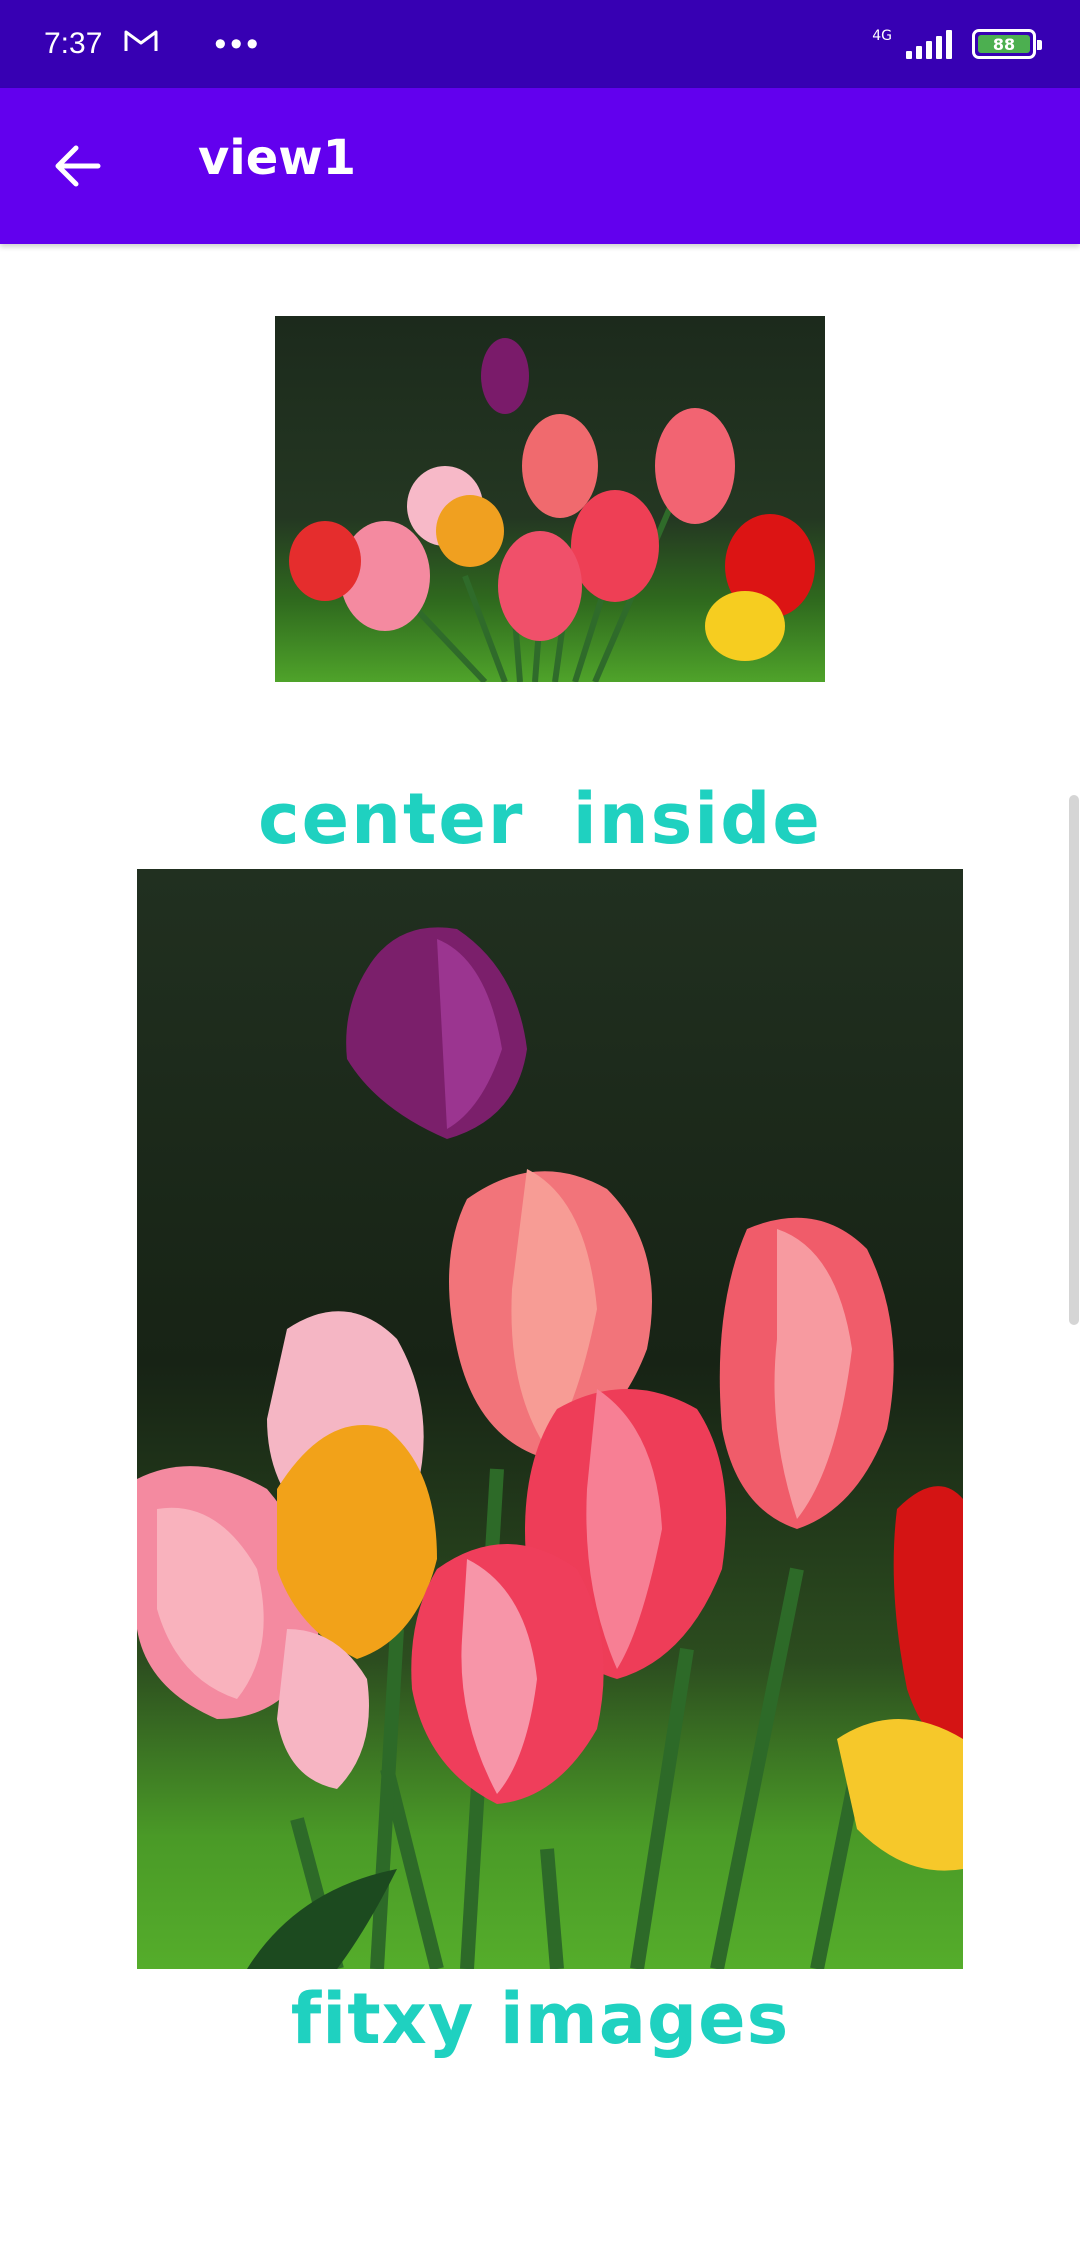  Describe the element at coordinates (78, 166) in the screenshot. I see `arrow-back-icon` at that location.